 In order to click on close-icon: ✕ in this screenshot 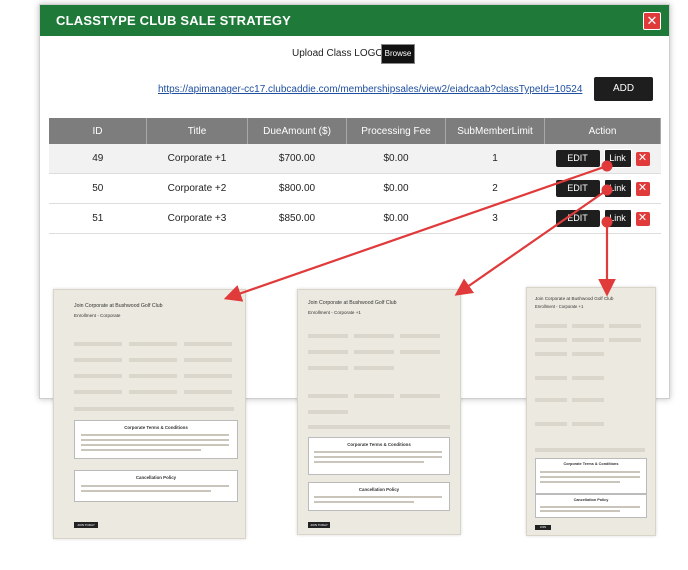, I will do `click(652, 21)`.